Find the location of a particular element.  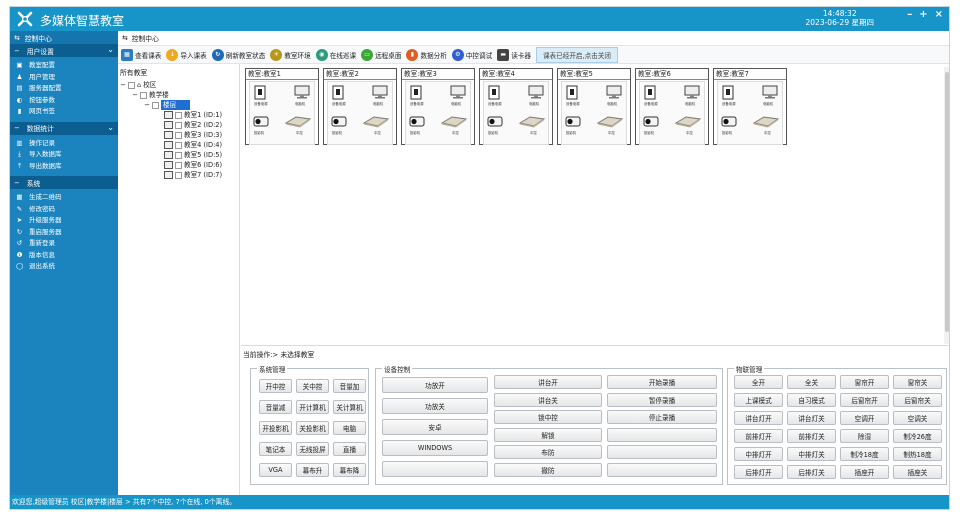

room-card: 教室:教室4 设备电源 电脑机 投影机 中控 is located at coordinates (516, 106).